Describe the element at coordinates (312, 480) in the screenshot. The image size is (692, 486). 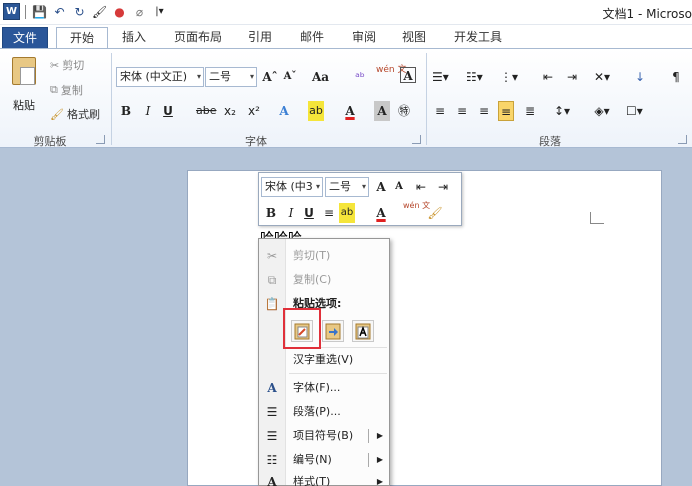
I see `menu-styles-label: 样式(T)` at that location.